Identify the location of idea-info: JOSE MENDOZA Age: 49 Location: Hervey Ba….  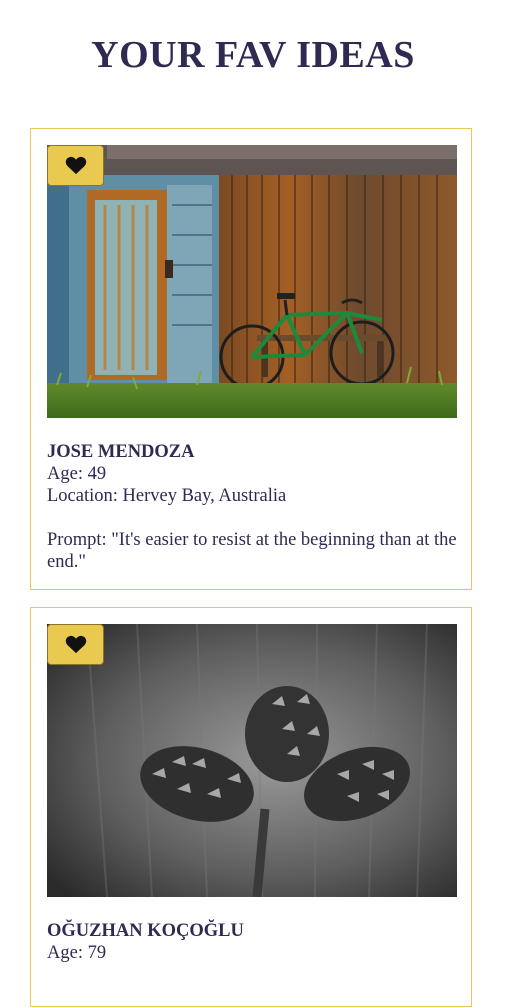
(252, 507).